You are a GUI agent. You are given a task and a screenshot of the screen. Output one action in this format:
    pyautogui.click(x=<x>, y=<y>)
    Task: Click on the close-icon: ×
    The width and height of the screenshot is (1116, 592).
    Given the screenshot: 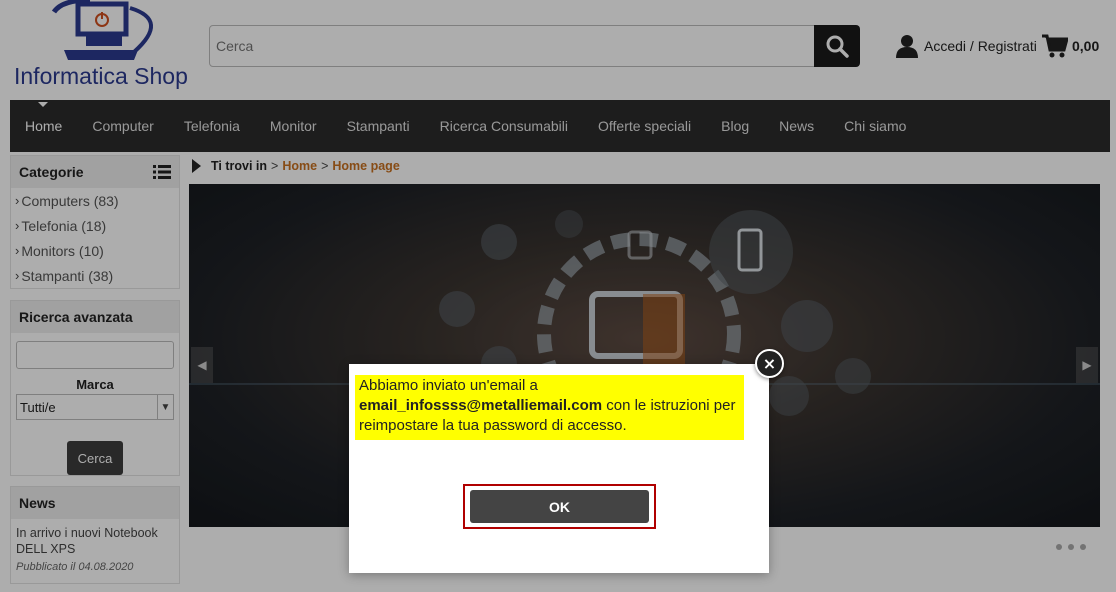 What is the action you would take?
    pyautogui.click(x=769, y=363)
    